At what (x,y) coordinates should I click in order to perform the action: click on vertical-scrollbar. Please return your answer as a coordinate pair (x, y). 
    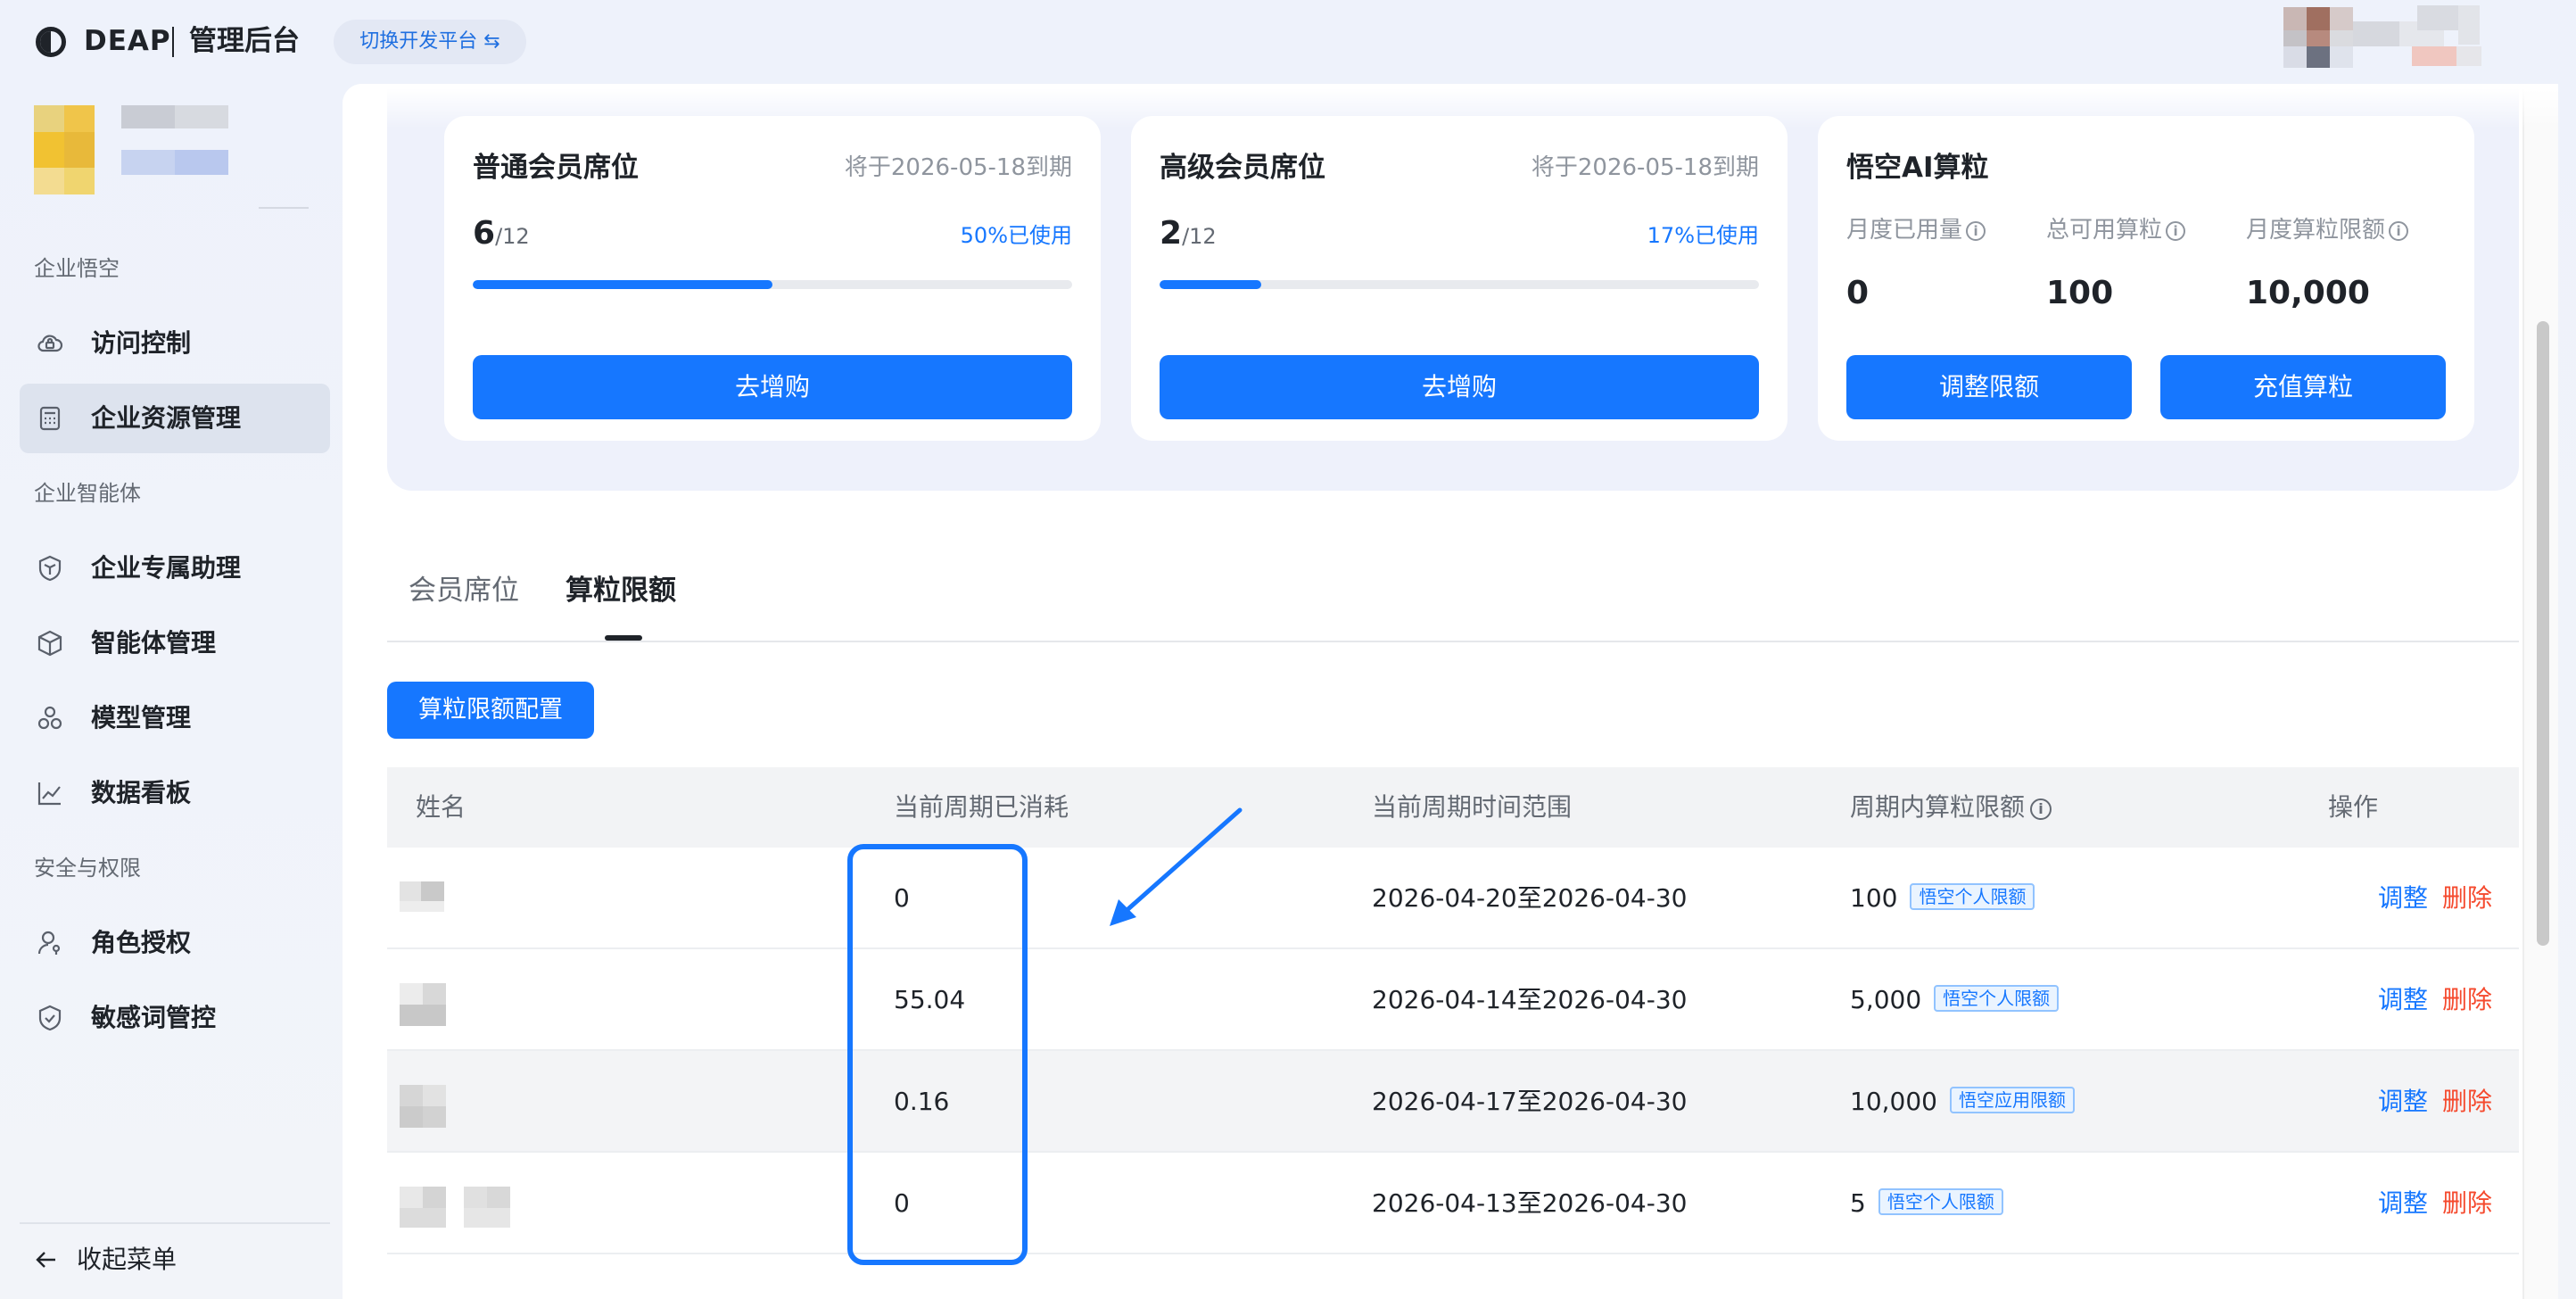
    Looking at the image, I should click on (2540, 691).